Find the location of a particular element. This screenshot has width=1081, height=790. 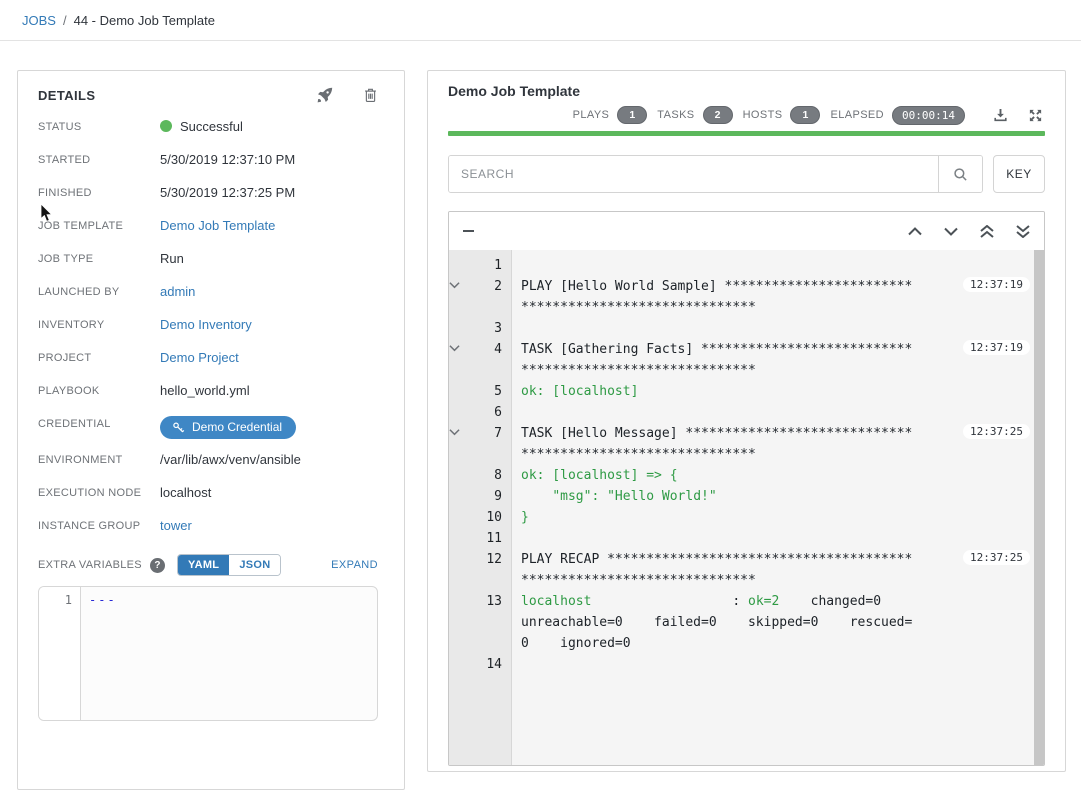

line-body: ok: [localhost] is located at coordinates (777, 391).